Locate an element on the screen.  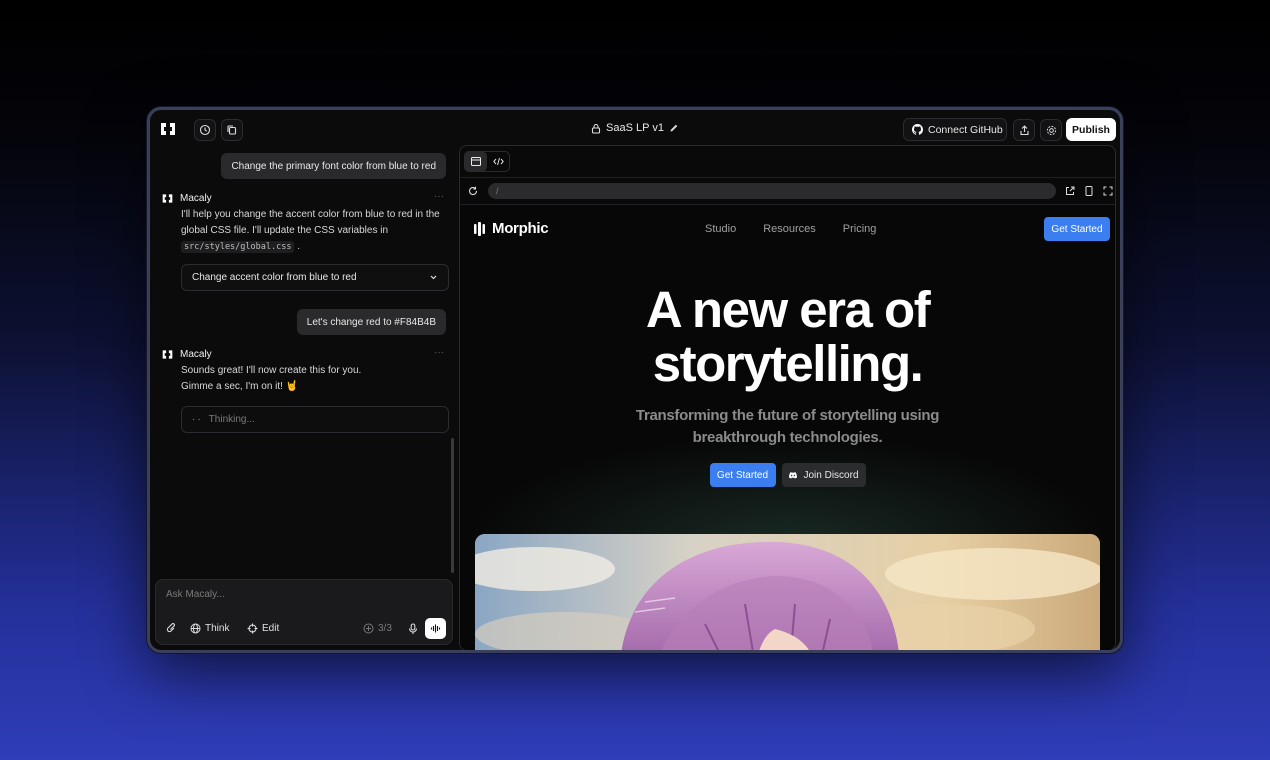
connect-github-button: Connect GitHub is located at coordinates (955, 129).